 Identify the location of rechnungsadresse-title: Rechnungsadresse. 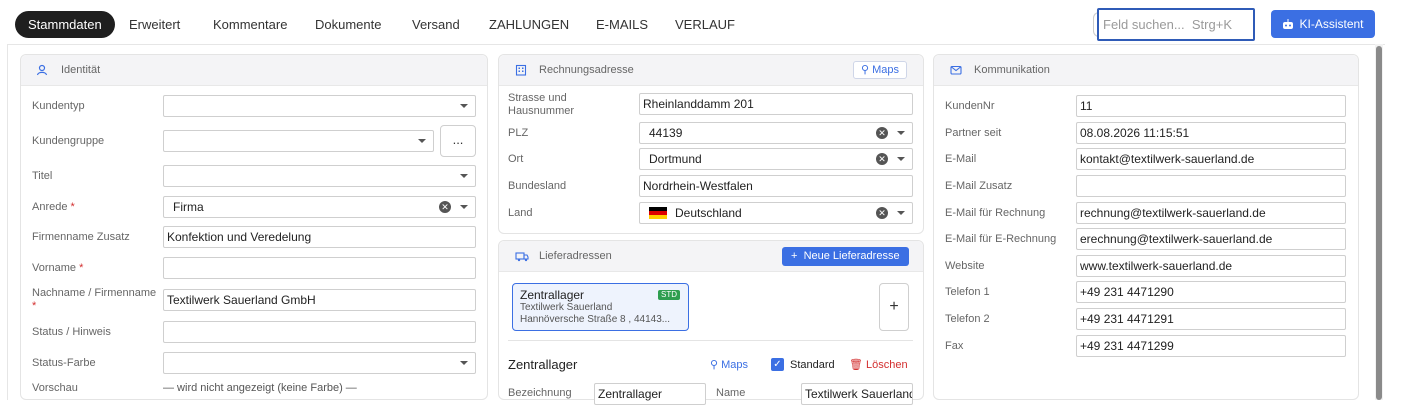
(586, 70).